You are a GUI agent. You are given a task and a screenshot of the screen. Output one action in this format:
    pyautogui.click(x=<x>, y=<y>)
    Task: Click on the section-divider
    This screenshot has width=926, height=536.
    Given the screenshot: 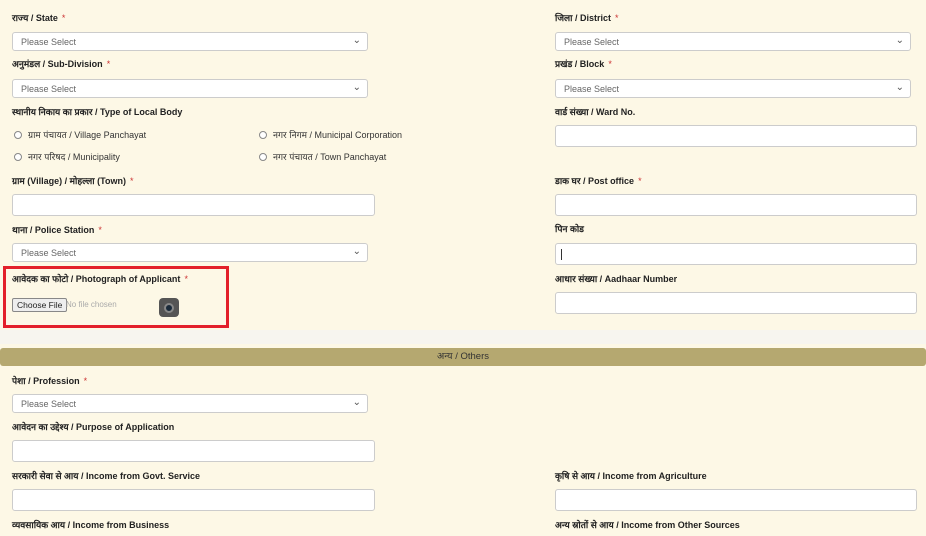 What is the action you would take?
    pyautogui.click(x=463, y=337)
    